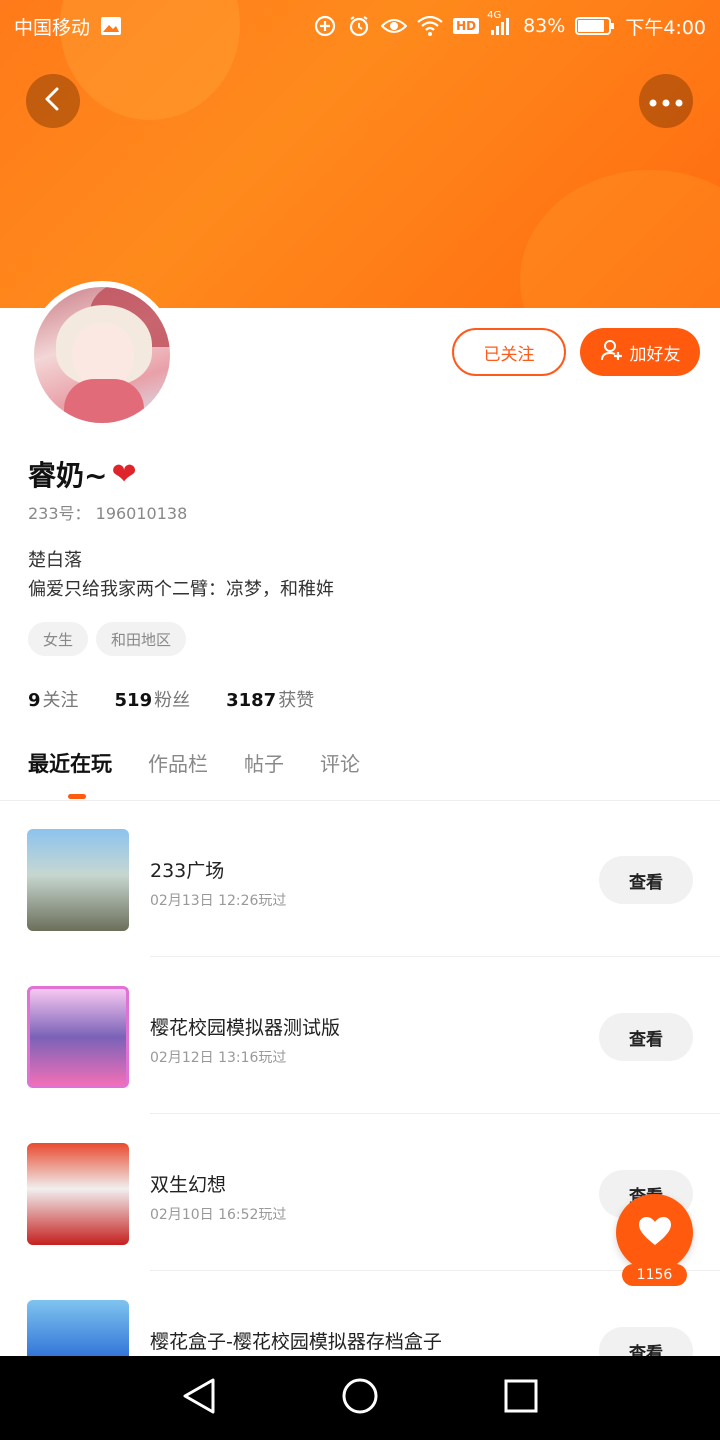 The width and height of the screenshot is (720, 1440). Describe the element at coordinates (264, 763) in the screenshot. I see `tab-posts: 帖子` at that location.